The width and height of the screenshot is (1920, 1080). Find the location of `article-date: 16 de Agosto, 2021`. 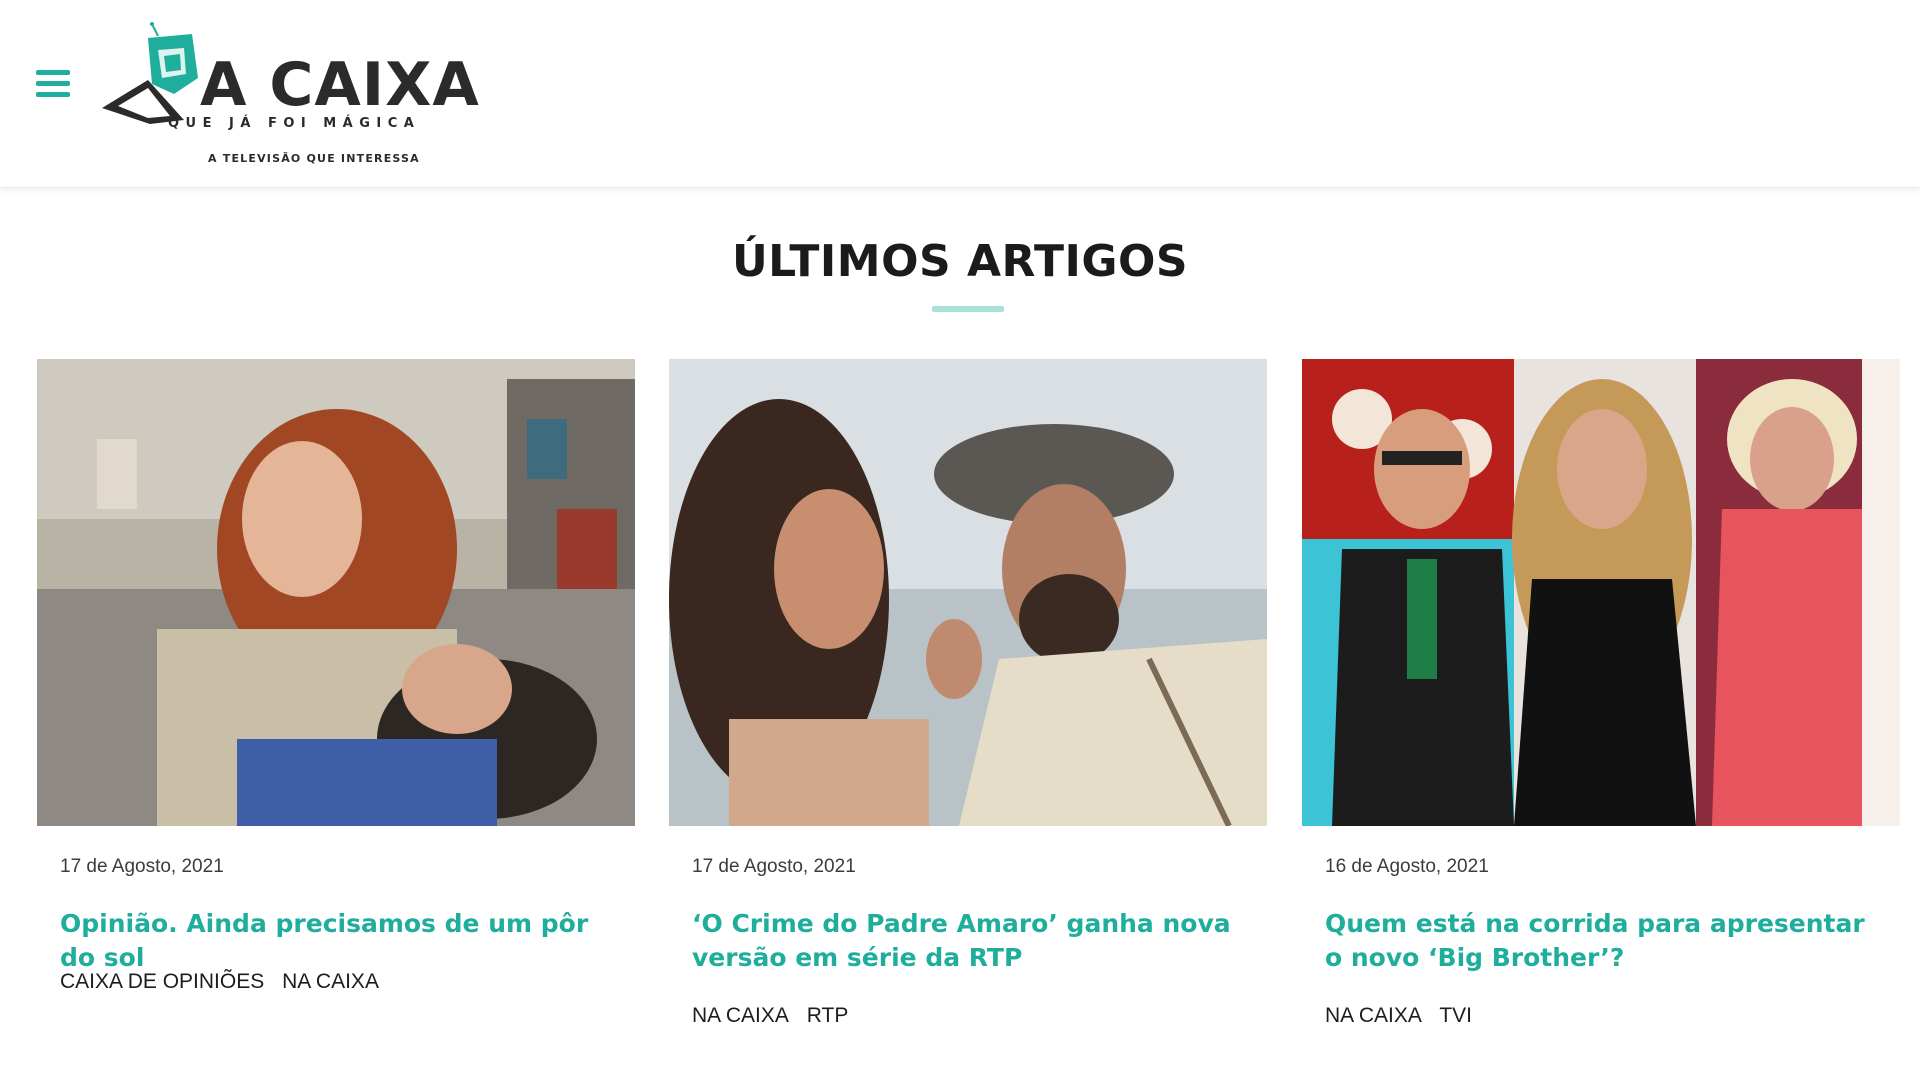

article-date: 16 de Agosto, 2021 is located at coordinates (1407, 866).